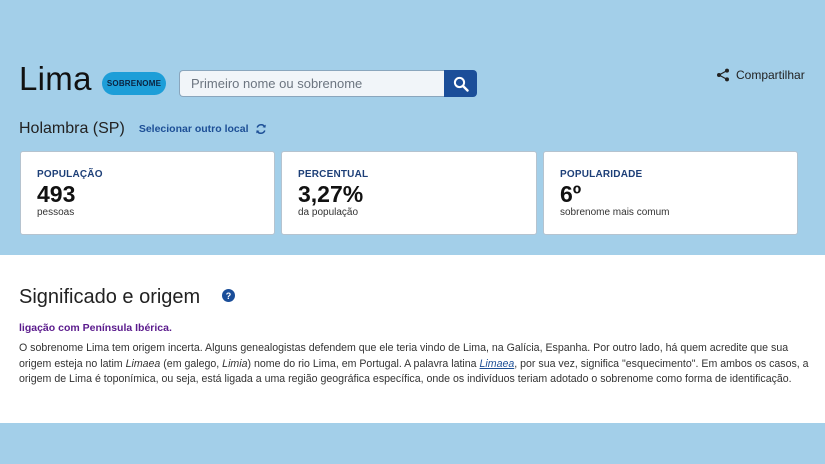  What do you see at coordinates (670, 193) in the screenshot?
I see `stat-card-popularity: POPULARIDADE 6º sobrenome mais comum` at bounding box center [670, 193].